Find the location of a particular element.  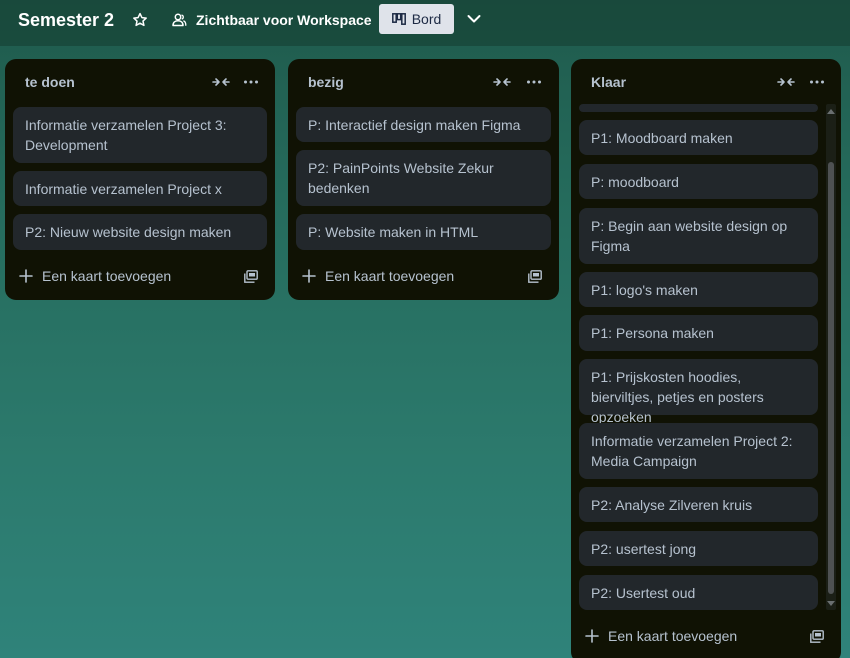

scroll-down-arrow is located at coordinates (831, 603).